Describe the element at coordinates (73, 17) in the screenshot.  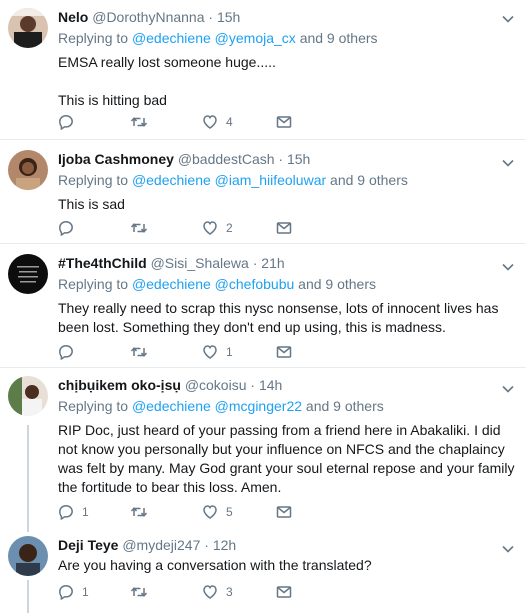
I see `display-name: Nelo` at that location.